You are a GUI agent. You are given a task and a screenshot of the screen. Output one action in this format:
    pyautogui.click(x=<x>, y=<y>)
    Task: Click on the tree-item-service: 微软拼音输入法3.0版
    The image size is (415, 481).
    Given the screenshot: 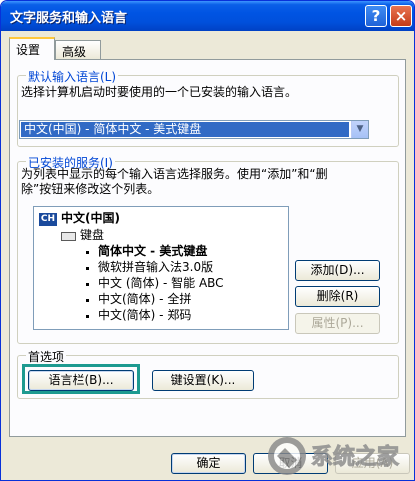 What is the action you would take?
    pyautogui.click(x=155, y=267)
    